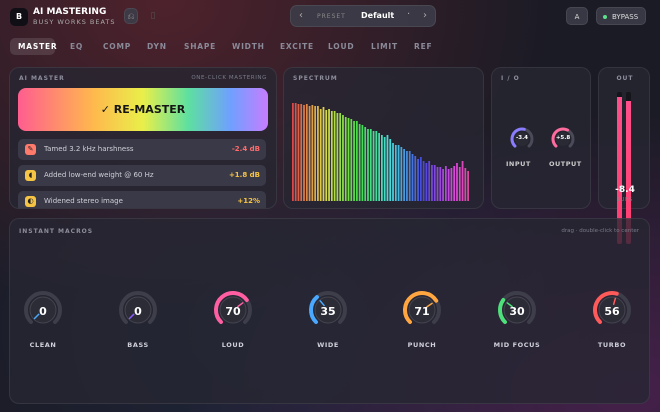  Describe the element at coordinates (229, 78) in the screenshot. I see `ai-master-hint: ONE-CLICK MASTERING` at that location.